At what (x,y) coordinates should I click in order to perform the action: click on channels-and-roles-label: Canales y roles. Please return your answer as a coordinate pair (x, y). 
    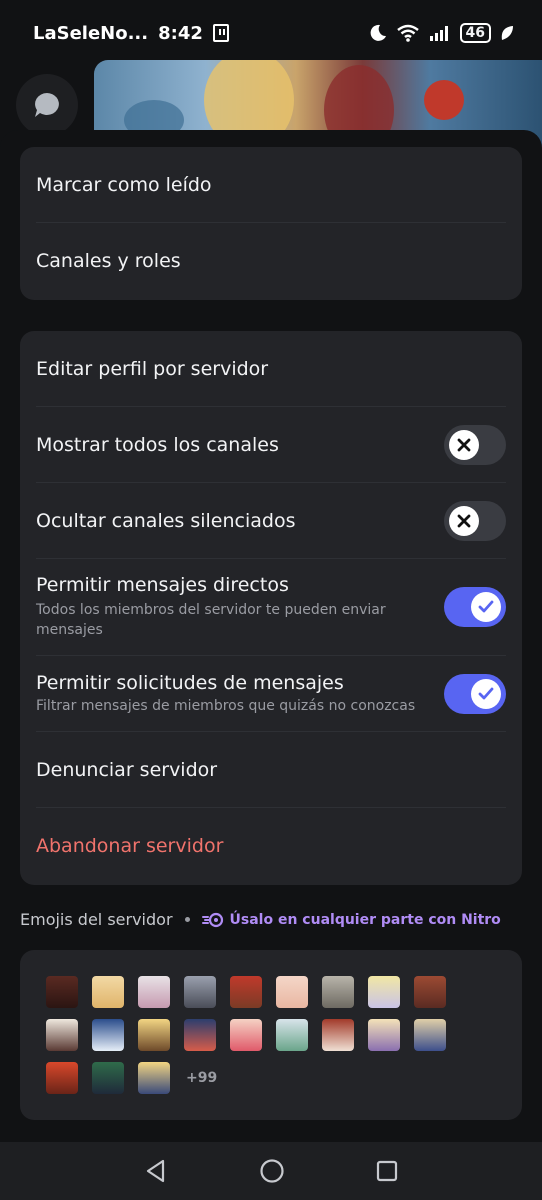
    Looking at the image, I should click on (108, 261).